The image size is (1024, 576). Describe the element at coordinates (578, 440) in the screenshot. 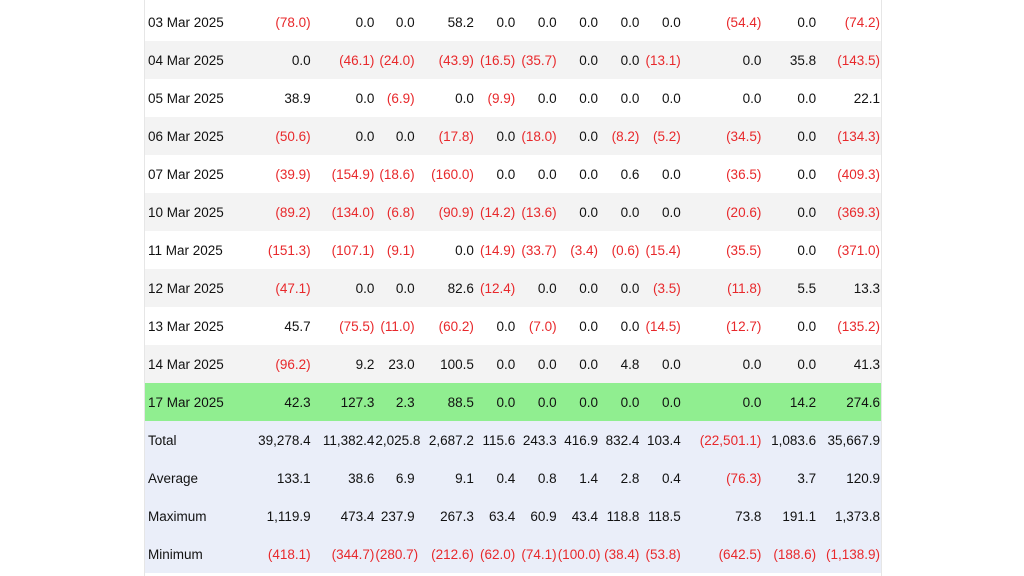

I see `value-cell: 416.9` at that location.